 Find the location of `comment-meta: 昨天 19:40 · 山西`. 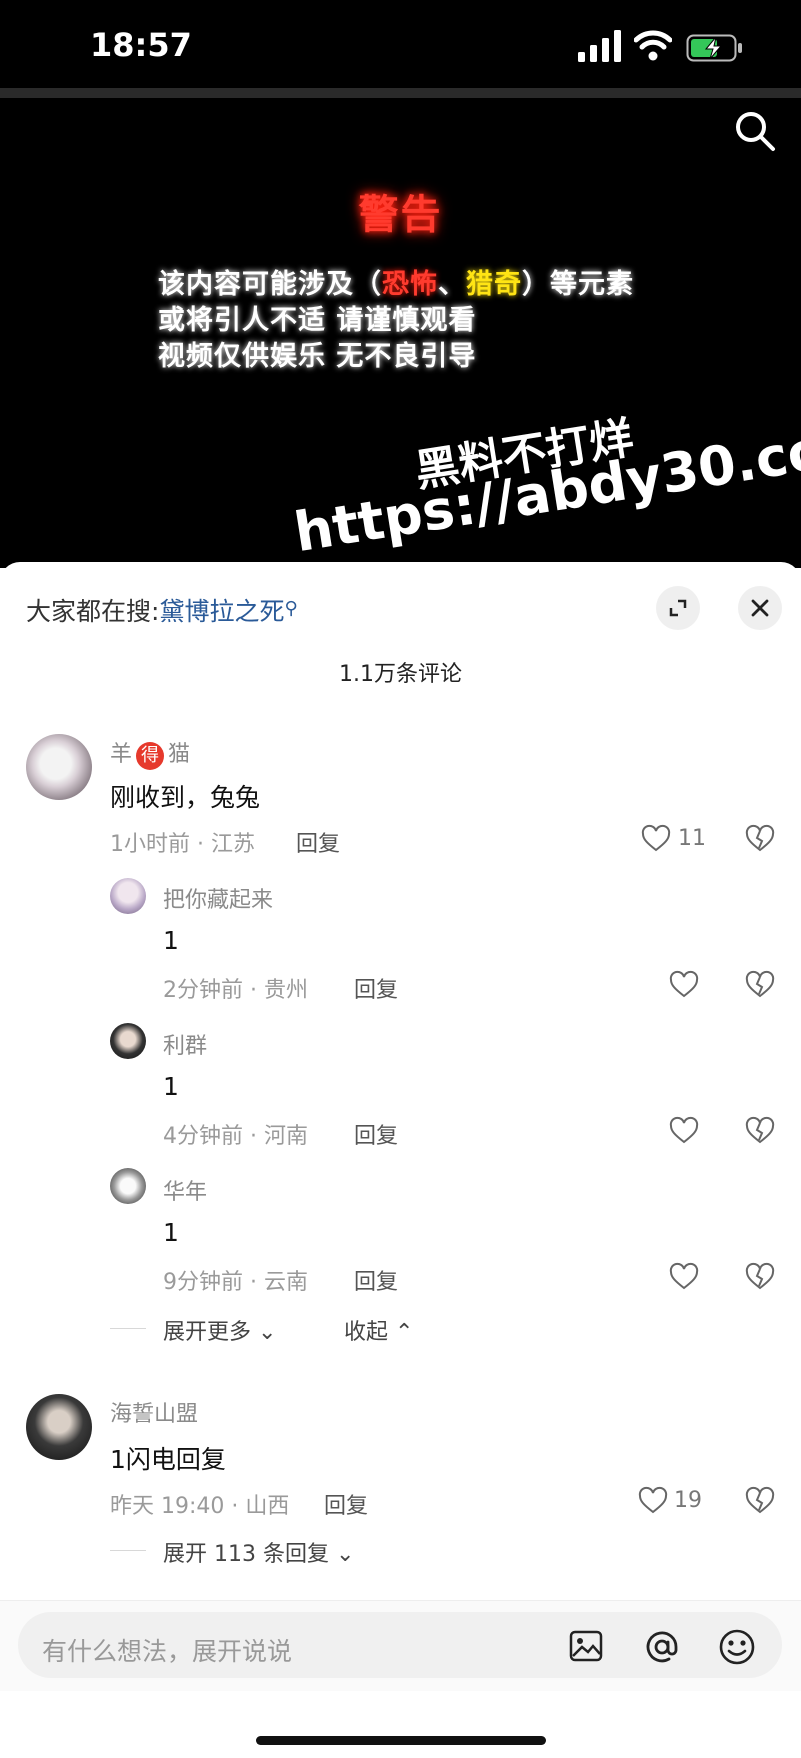

comment-meta: 昨天 19:40 · 山西 is located at coordinates (200, 1506).